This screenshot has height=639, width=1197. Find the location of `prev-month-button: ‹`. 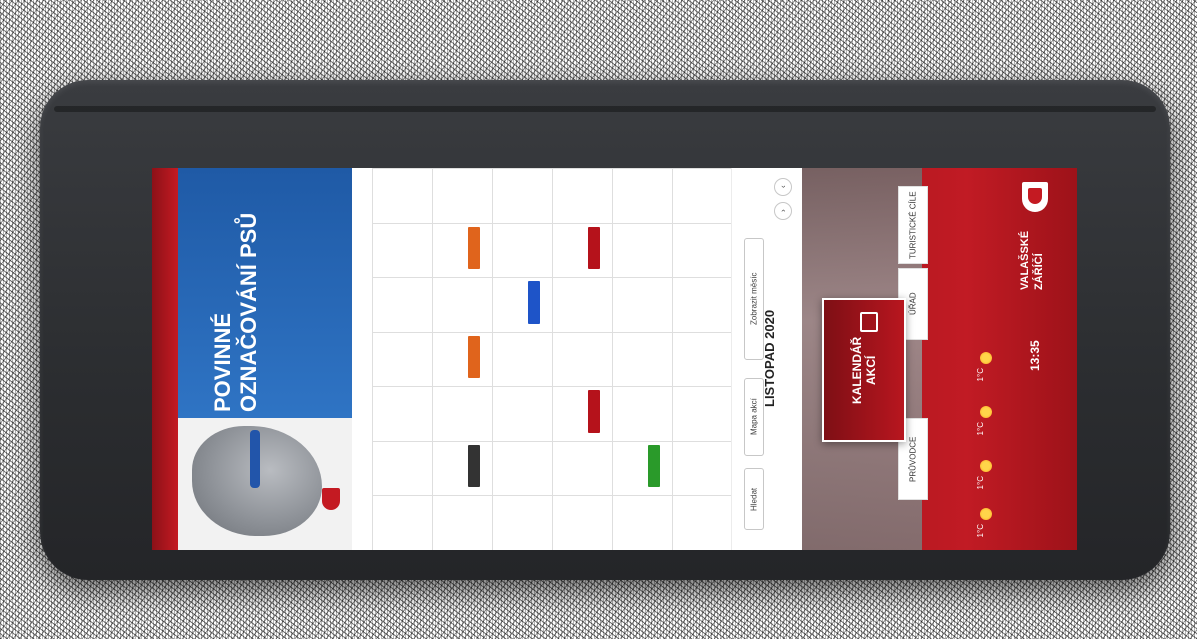

prev-month-button: ‹ is located at coordinates (783, 187).